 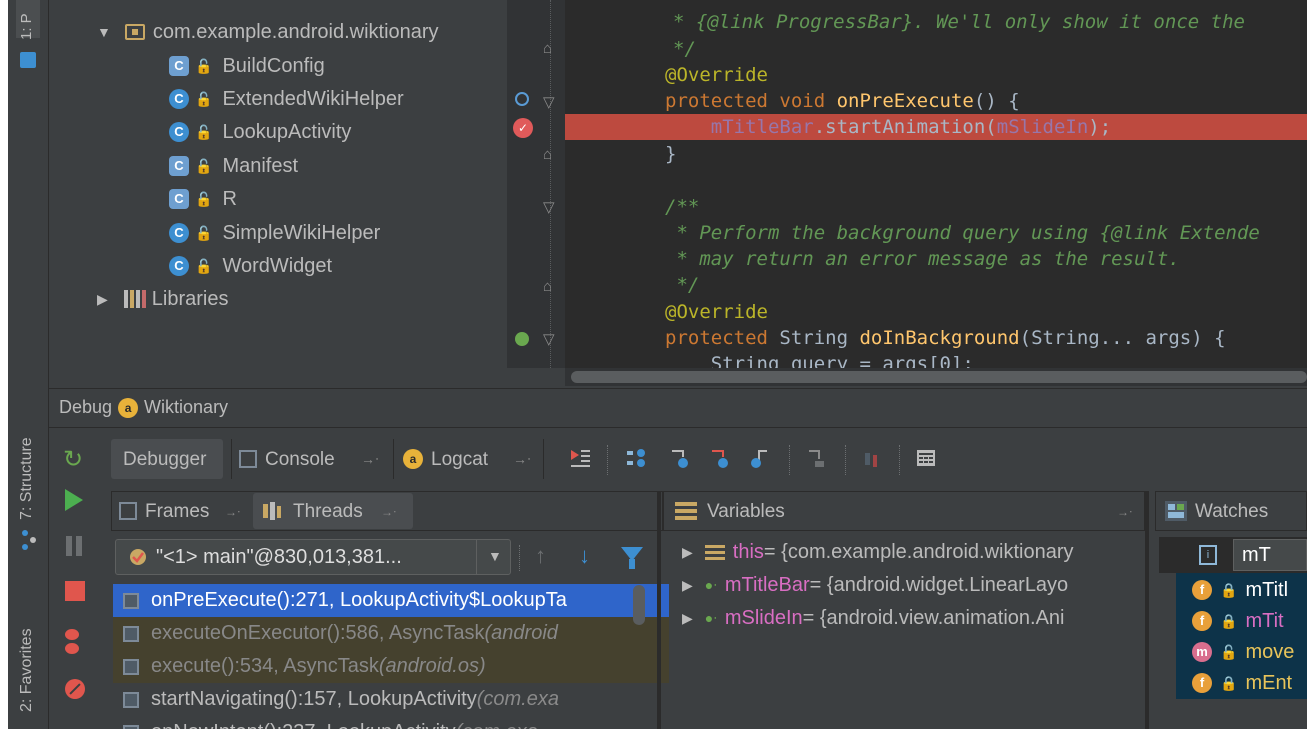 What do you see at coordinates (300, 460) in the screenshot?
I see `tab-console: Console` at bounding box center [300, 460].